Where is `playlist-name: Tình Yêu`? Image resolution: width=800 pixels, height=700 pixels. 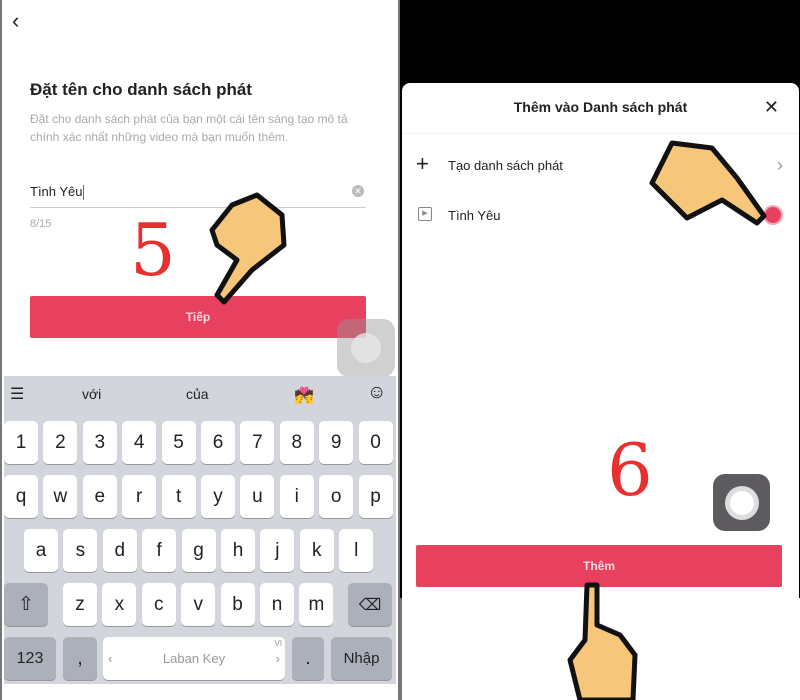
playlist-name: Tình Yêu is located at coordinates (474, 215).